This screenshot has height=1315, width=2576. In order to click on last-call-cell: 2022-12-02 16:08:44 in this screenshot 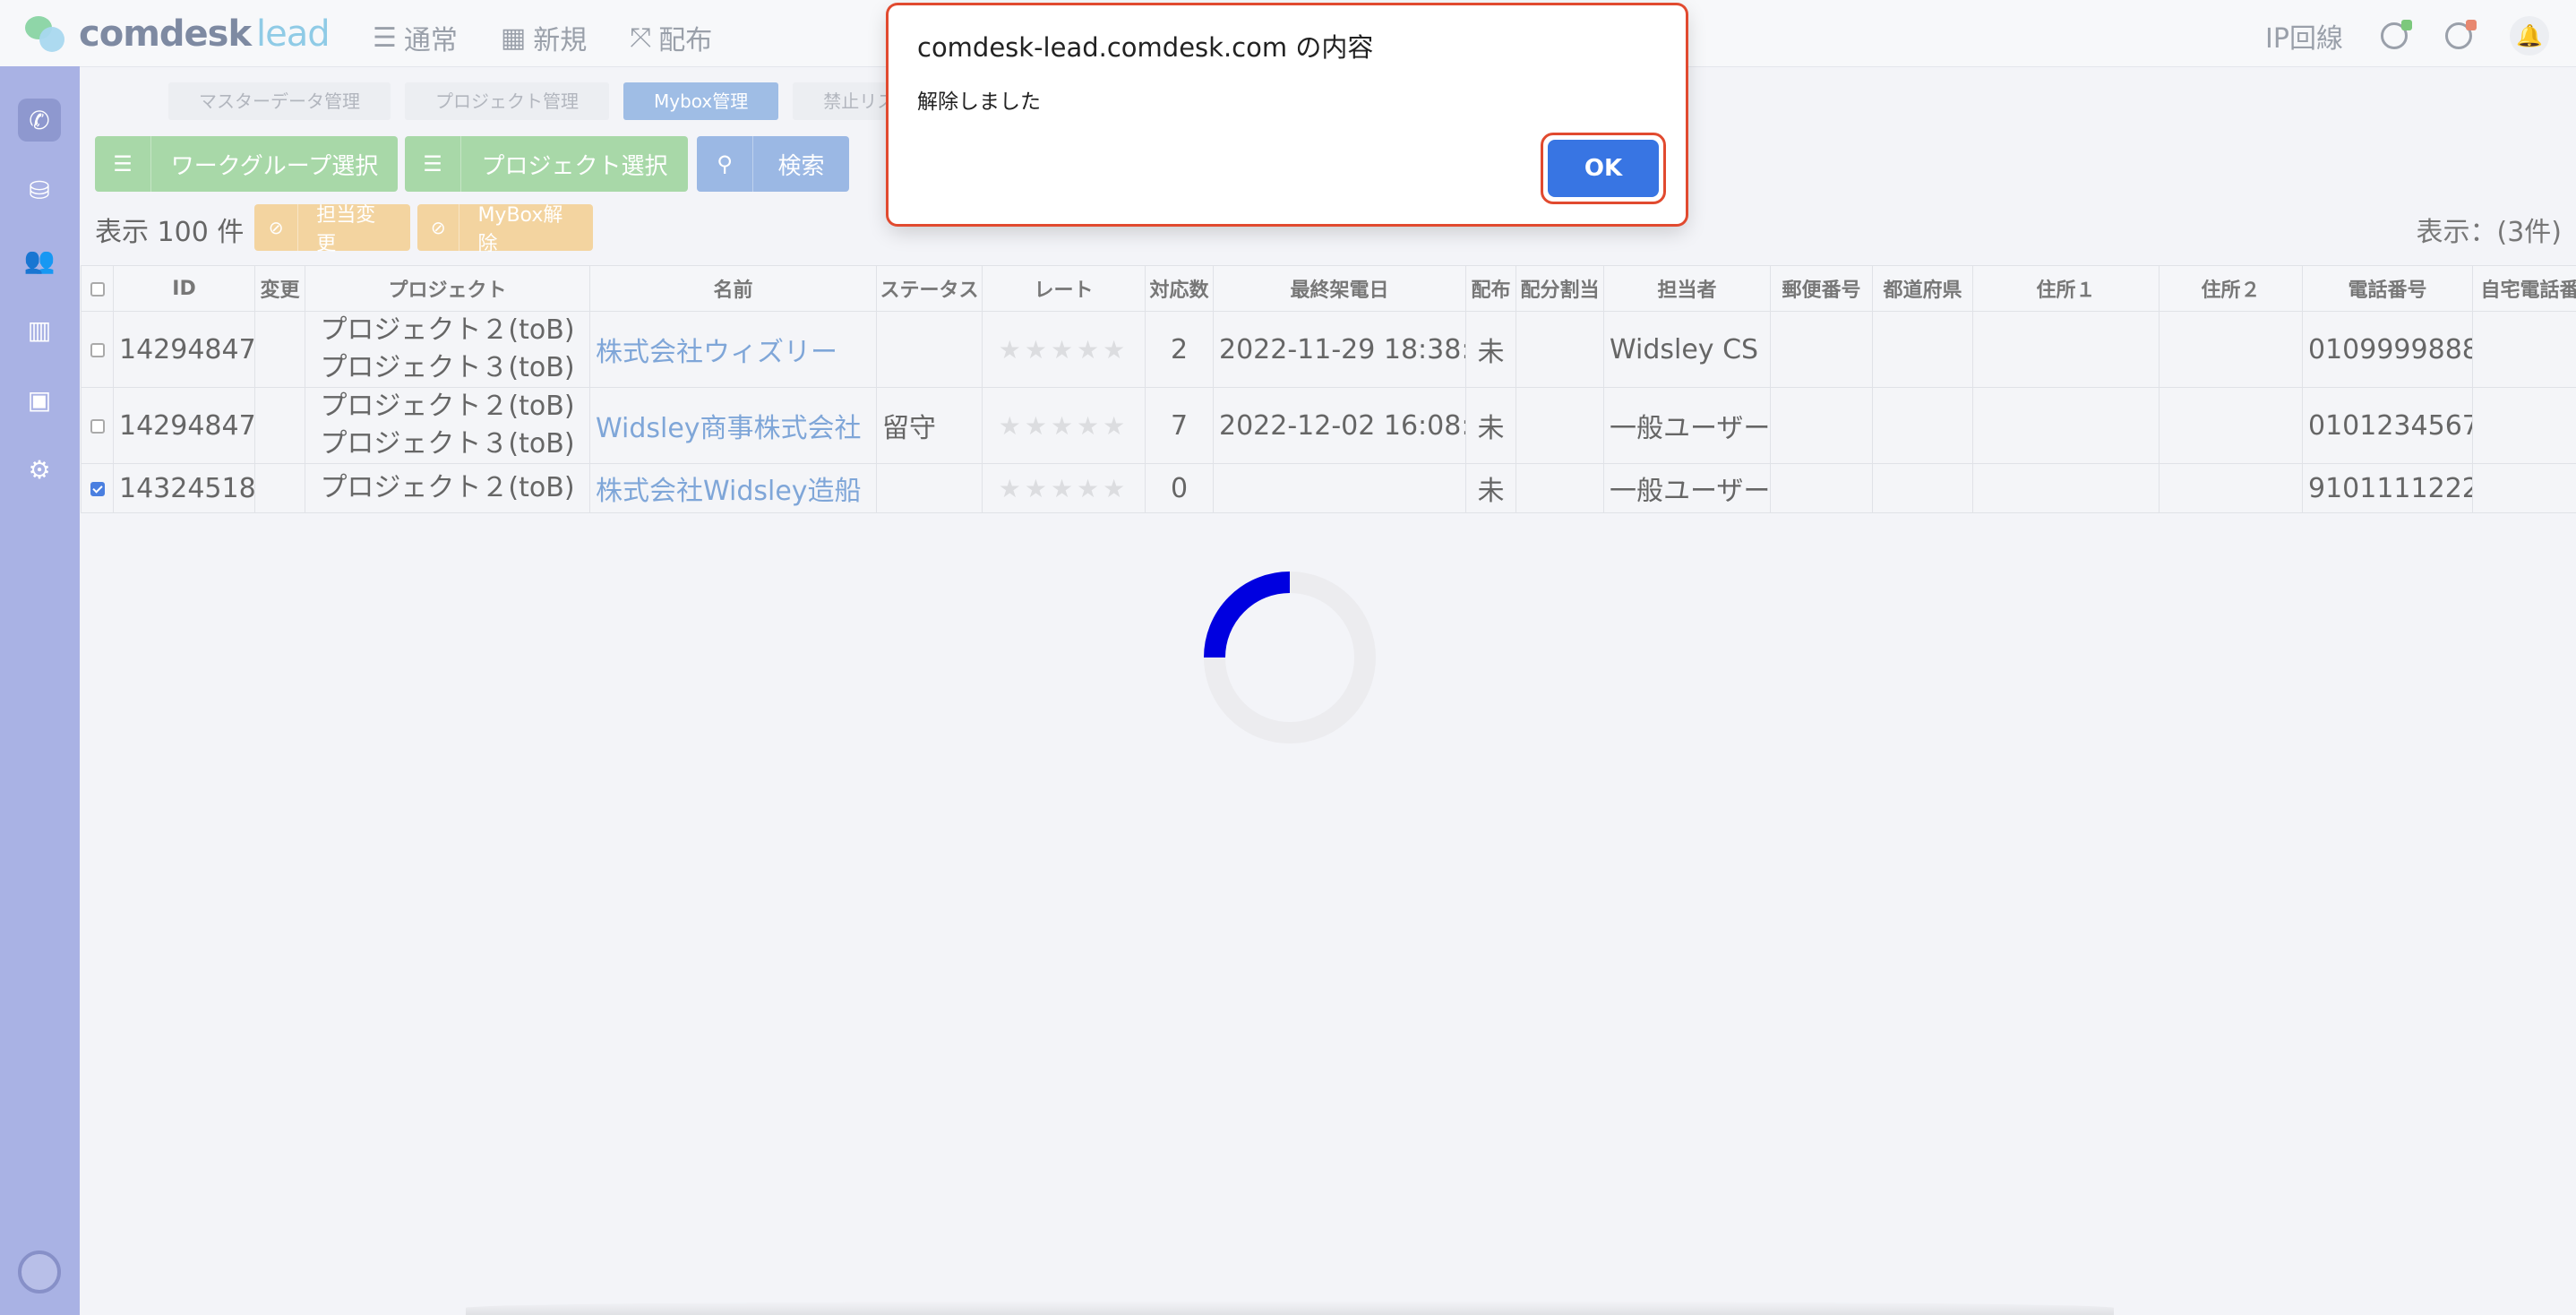, I will do `click(1339, 425)`.